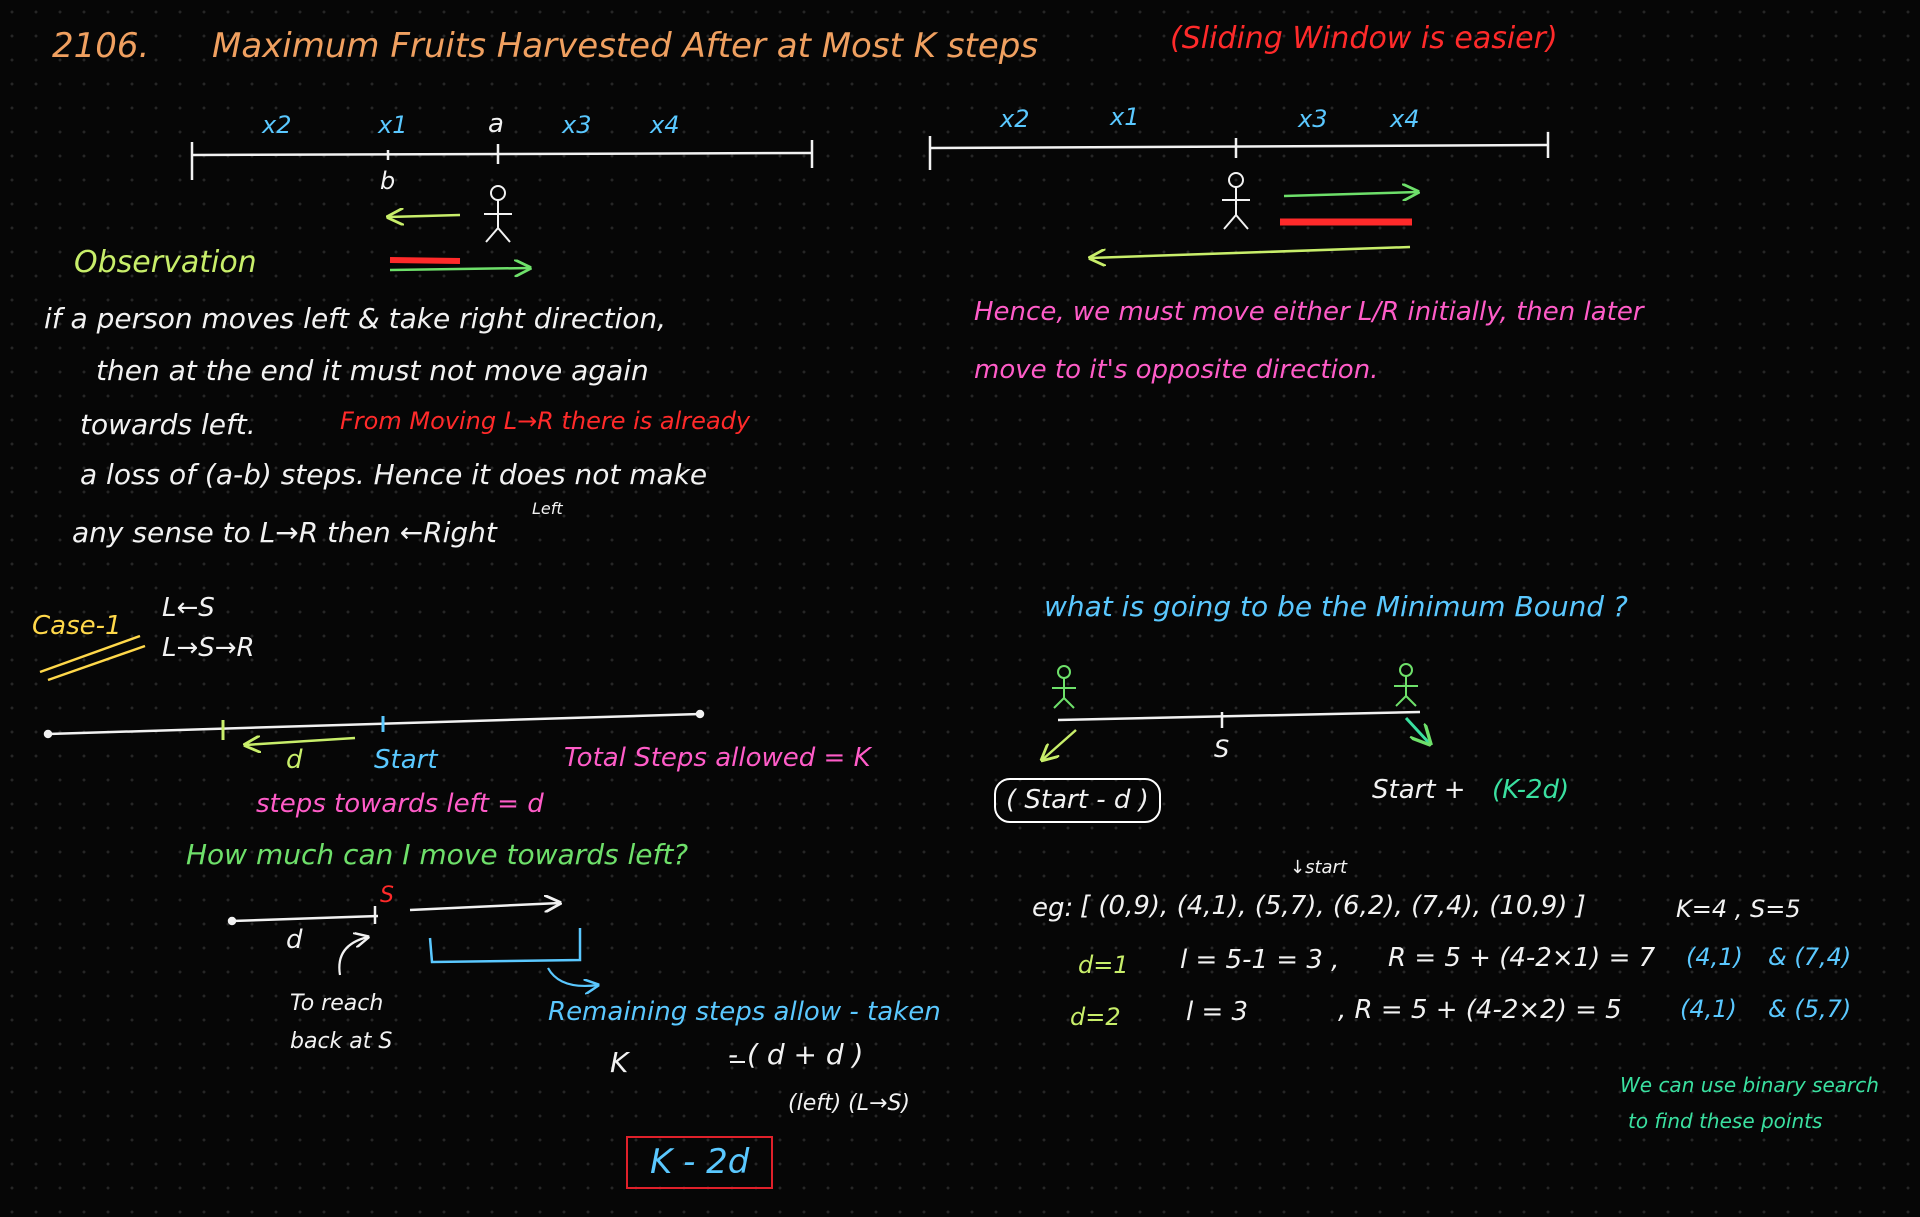  I want to click on total-steps-label: Total Steps allowed = K, so click(717, 758).